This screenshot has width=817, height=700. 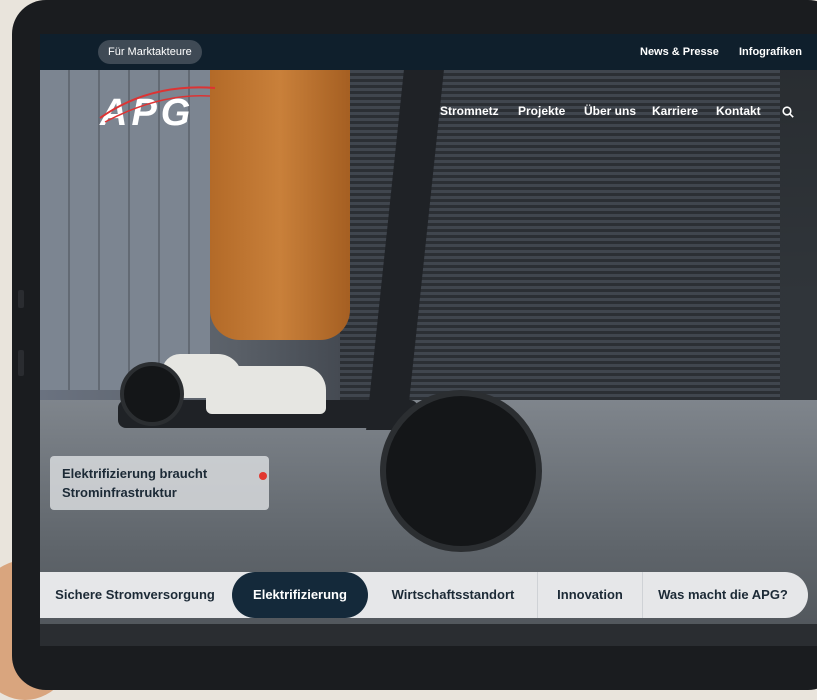 What do you see at coordinates (266, 390) in the screenshot?
I see `shoe-right` at bounding box center [266, 390].